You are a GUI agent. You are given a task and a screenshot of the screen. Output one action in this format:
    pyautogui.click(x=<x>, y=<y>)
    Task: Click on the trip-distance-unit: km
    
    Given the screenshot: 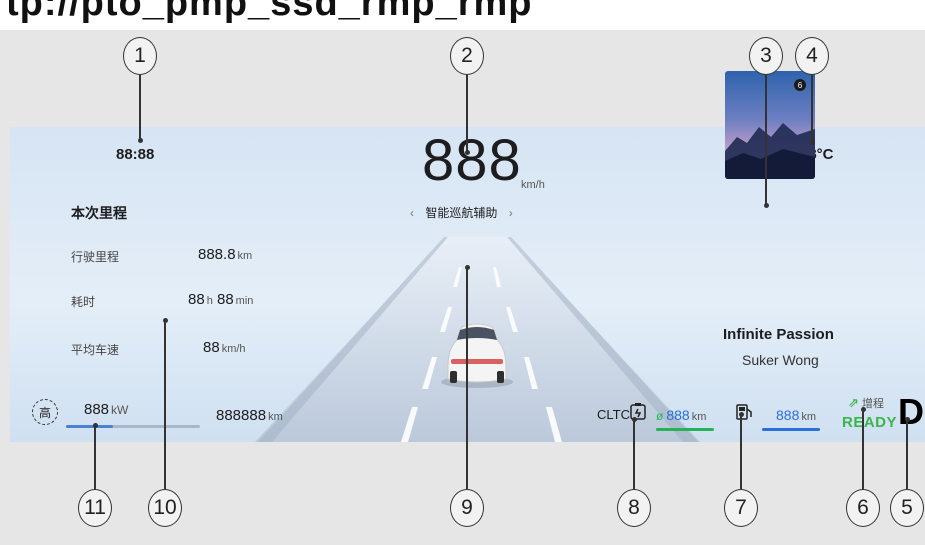 What is the action you would take?
    pyautogui.click(x=245, y=256)
    